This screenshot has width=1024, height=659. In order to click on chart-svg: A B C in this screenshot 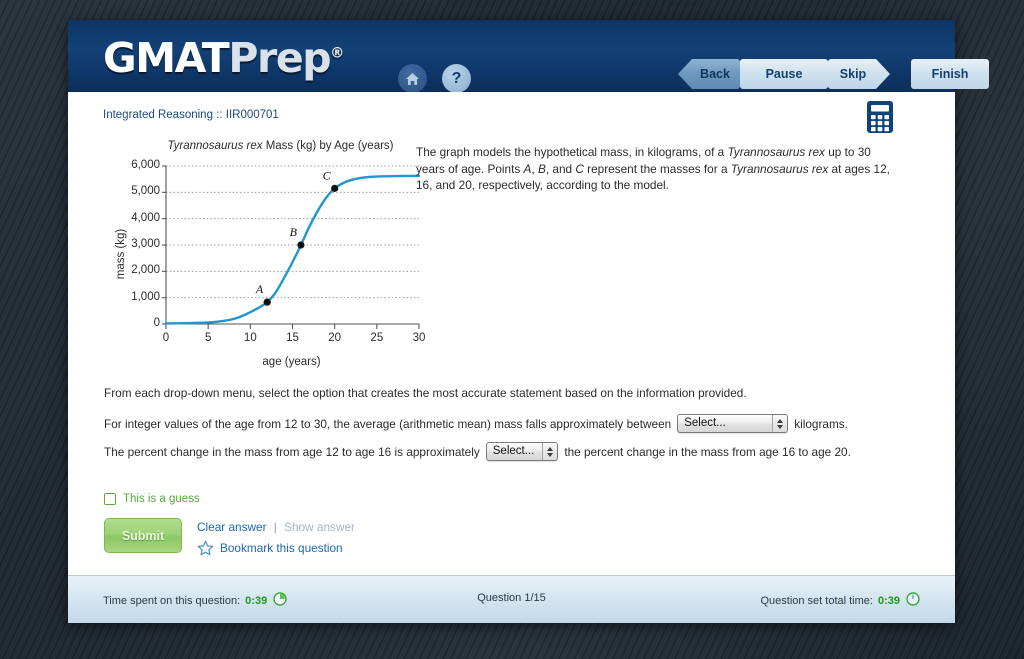, I will do `click(291, 247)`.